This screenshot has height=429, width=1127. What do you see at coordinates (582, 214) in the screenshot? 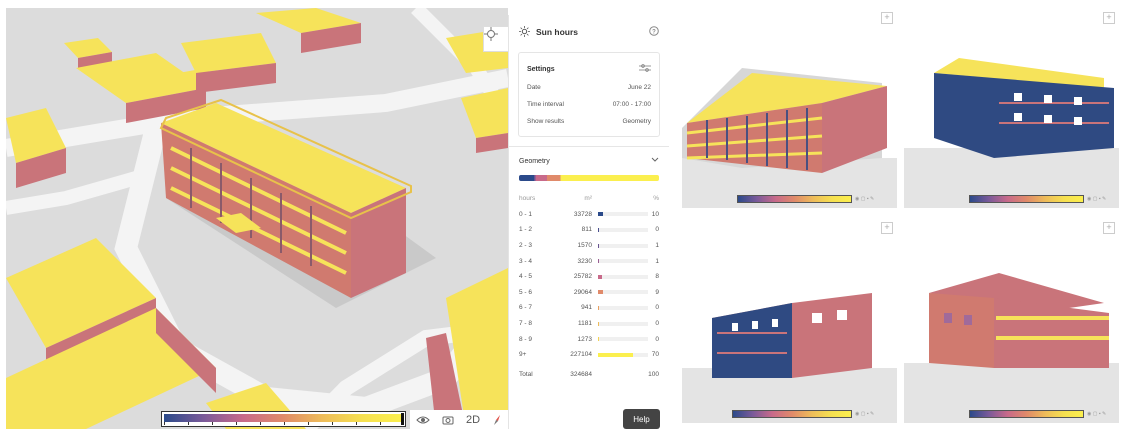
I see `row-area: 33728` at bounding box center [582, 214].